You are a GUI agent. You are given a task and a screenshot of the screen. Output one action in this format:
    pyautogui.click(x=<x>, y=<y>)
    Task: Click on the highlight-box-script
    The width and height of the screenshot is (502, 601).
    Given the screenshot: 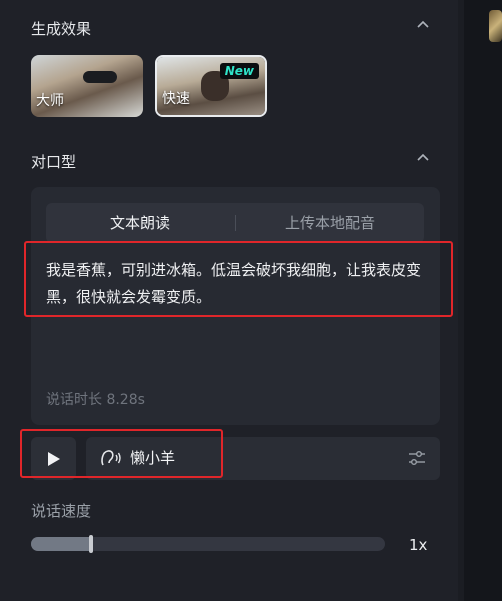 What is the action you would take?
    pyautogui.click(x=238, y=279)
    